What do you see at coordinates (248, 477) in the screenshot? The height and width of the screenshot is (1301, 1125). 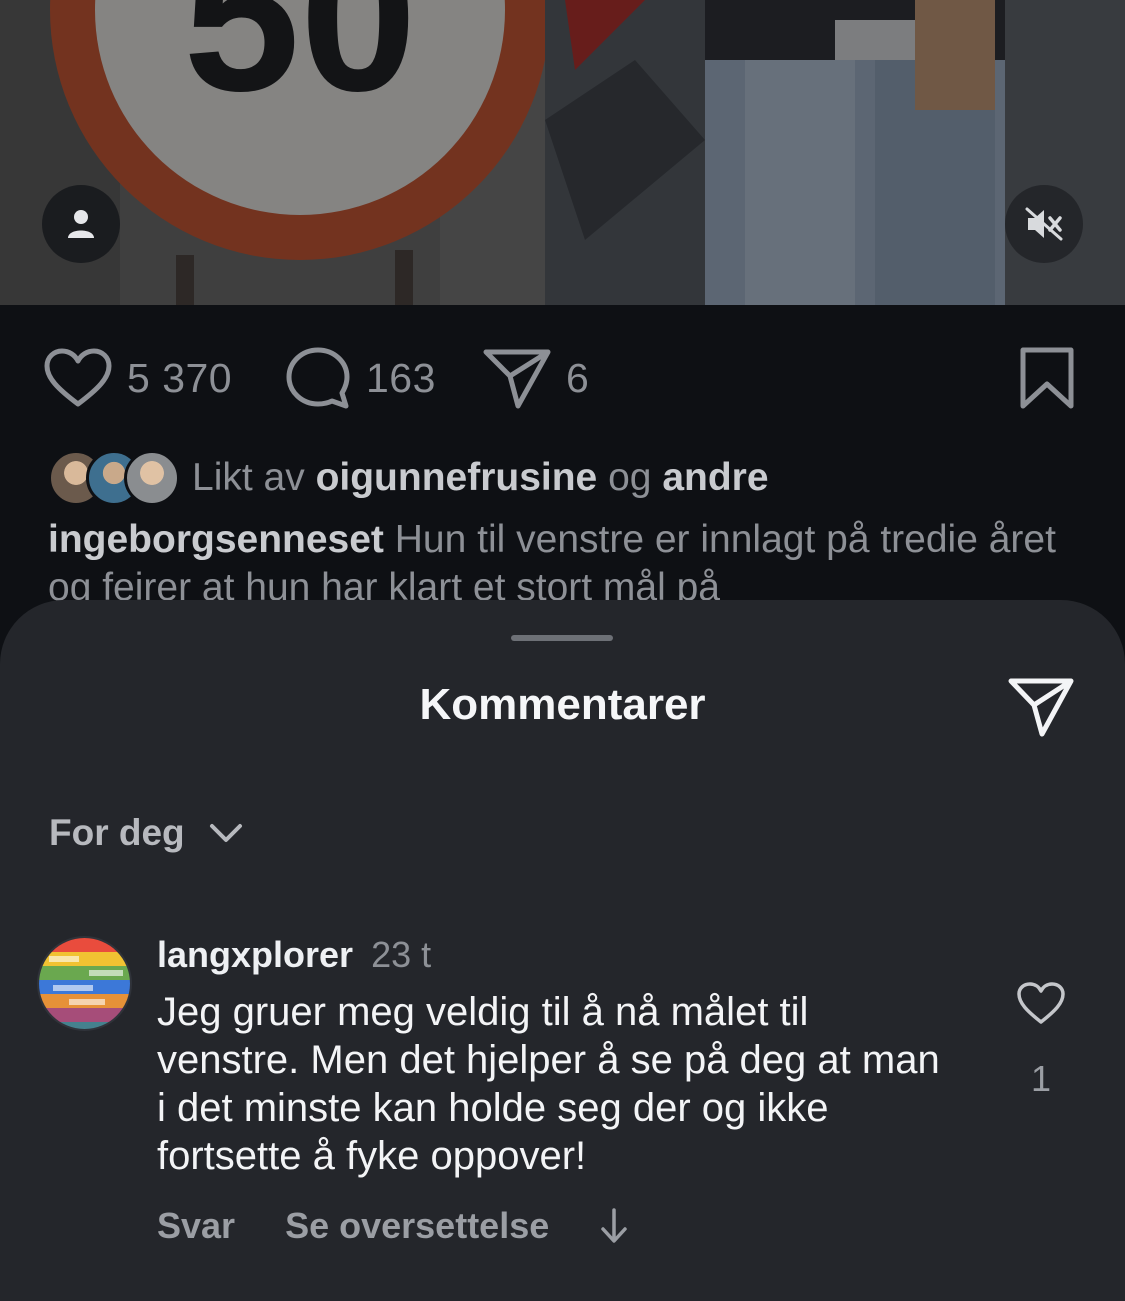 I see `liked-by-prefix: Likt av` at bounding box center [248, 477].